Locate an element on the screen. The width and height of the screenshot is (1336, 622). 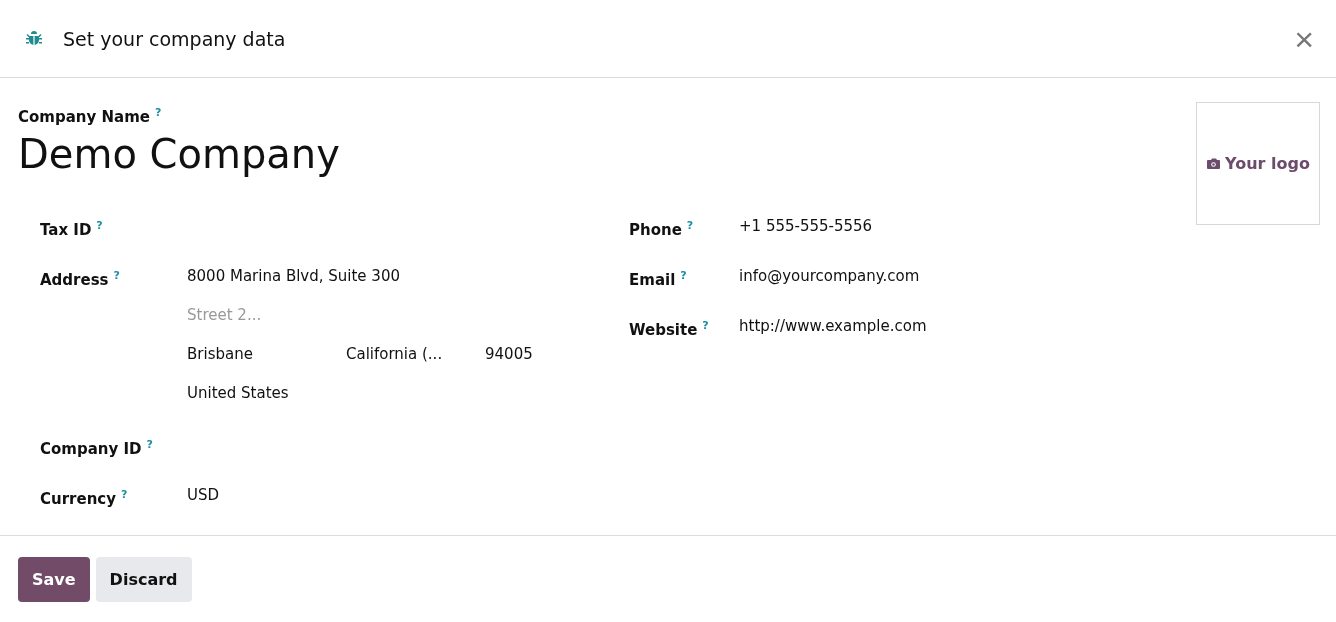
field-label: Currency is located at coordinates (78, 499).